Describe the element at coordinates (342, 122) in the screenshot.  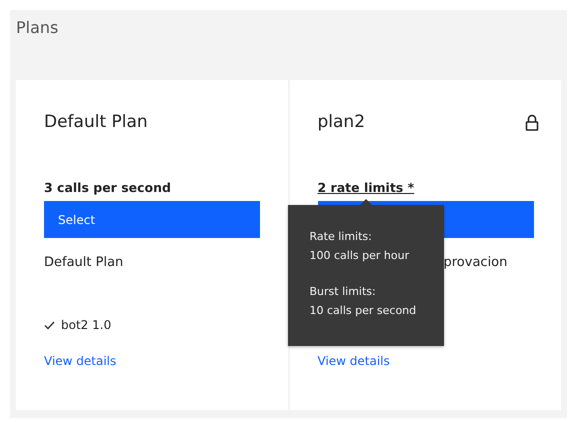
I see `plan-name: plan2` at that location.